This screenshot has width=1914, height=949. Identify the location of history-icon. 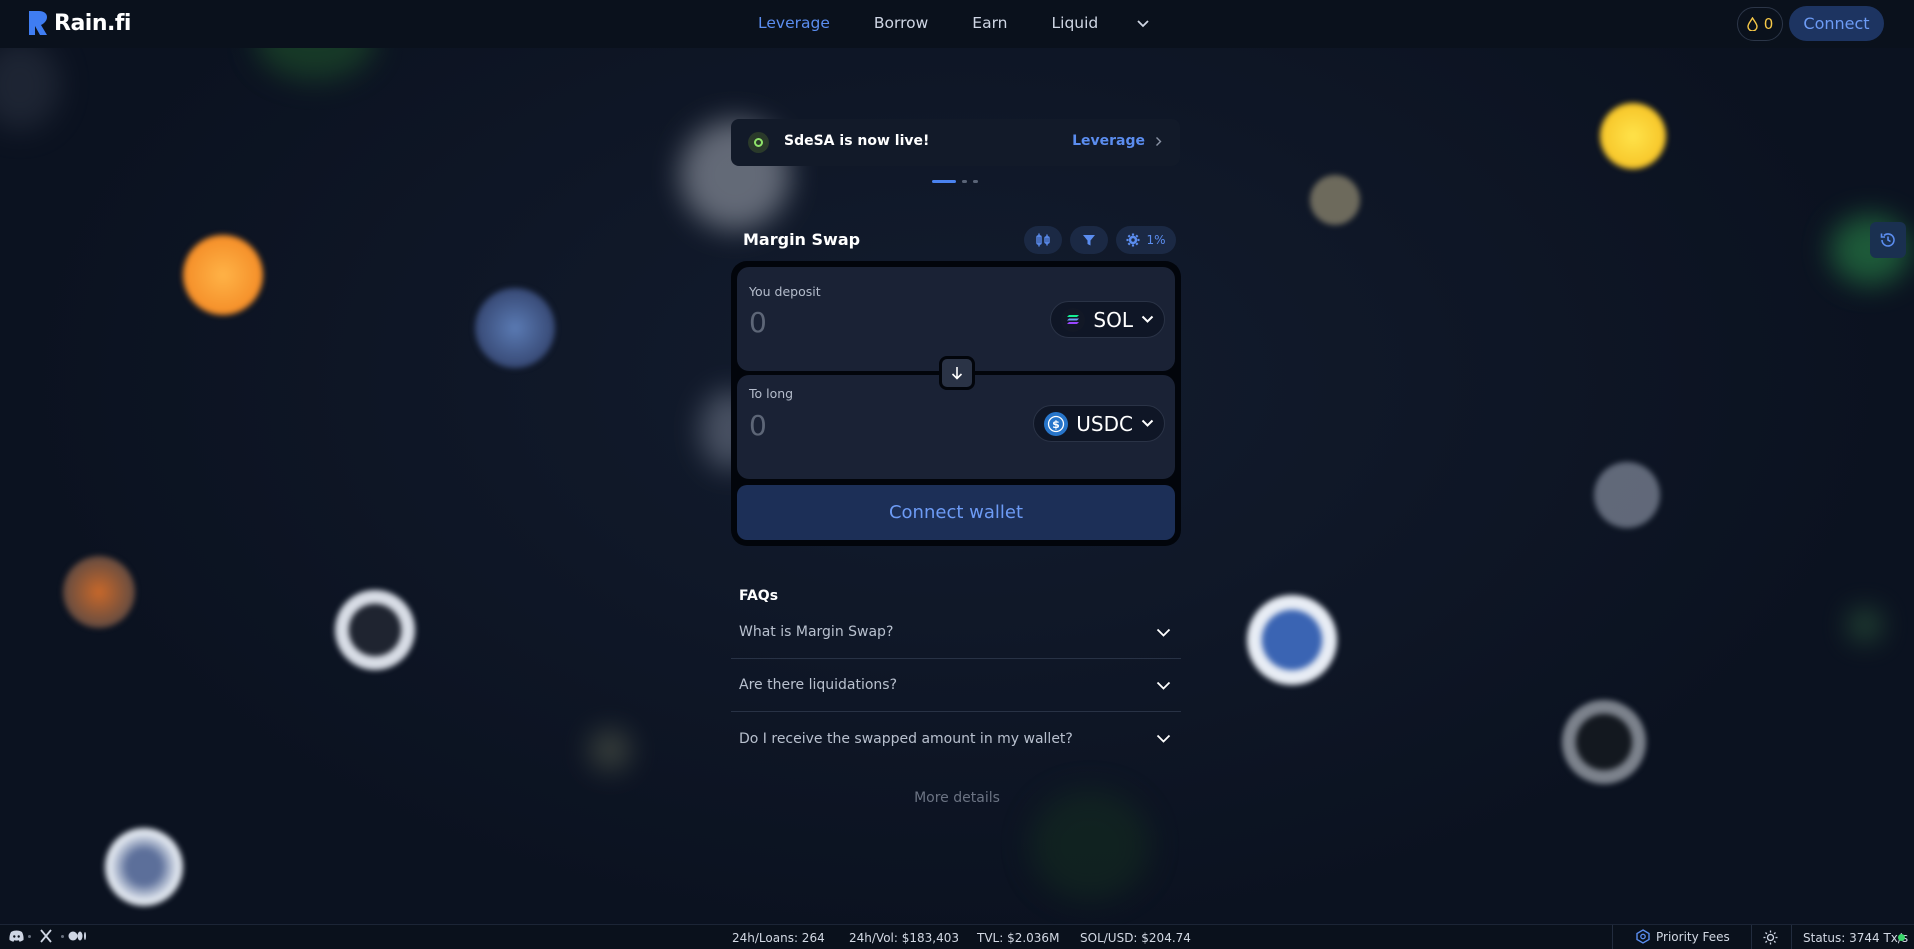
(1887, 240).